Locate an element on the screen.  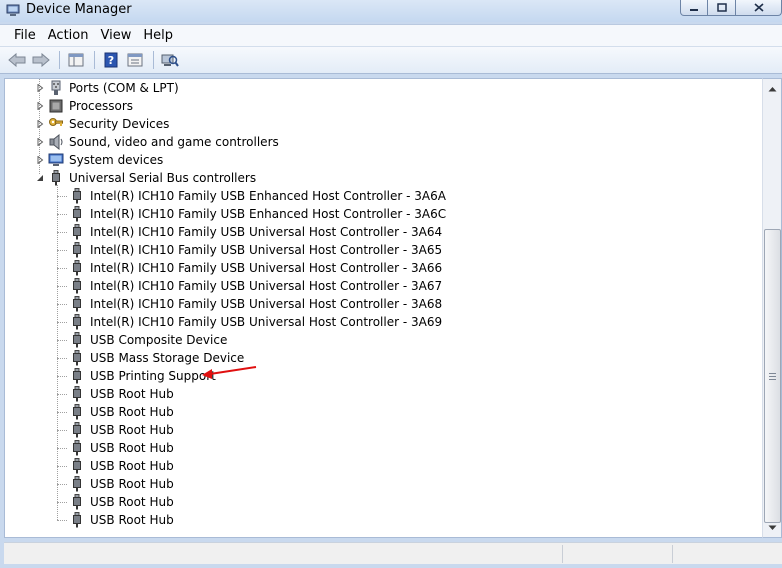
port-icon is located at coordinates (56, 88).